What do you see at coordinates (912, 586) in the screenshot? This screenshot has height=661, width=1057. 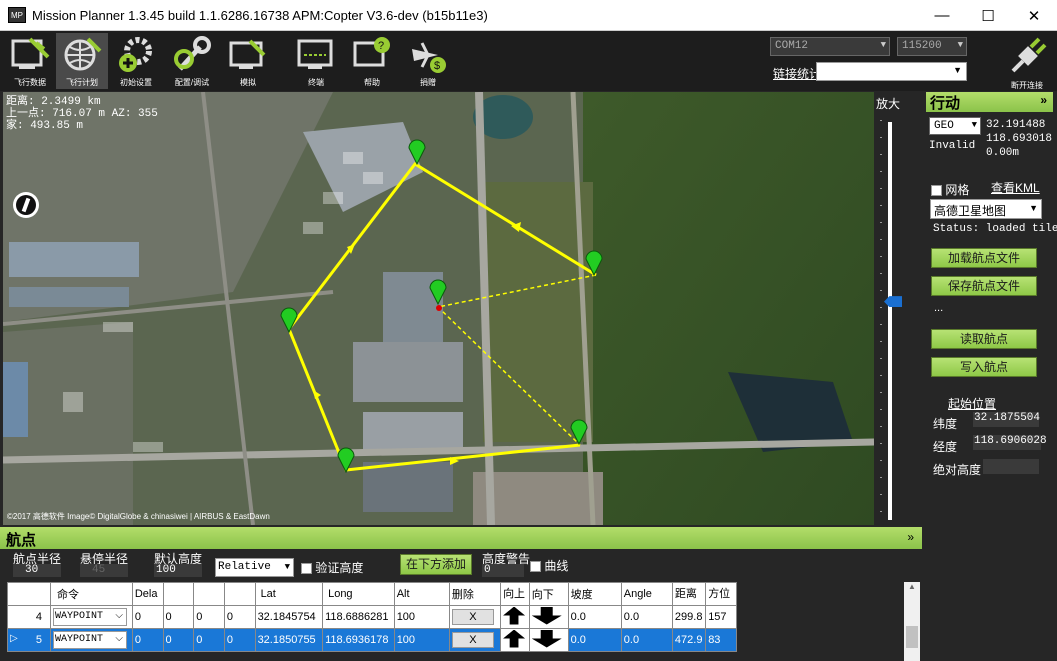 I see `scroll-up-icon: ▲` at bounding box center [912, 586].